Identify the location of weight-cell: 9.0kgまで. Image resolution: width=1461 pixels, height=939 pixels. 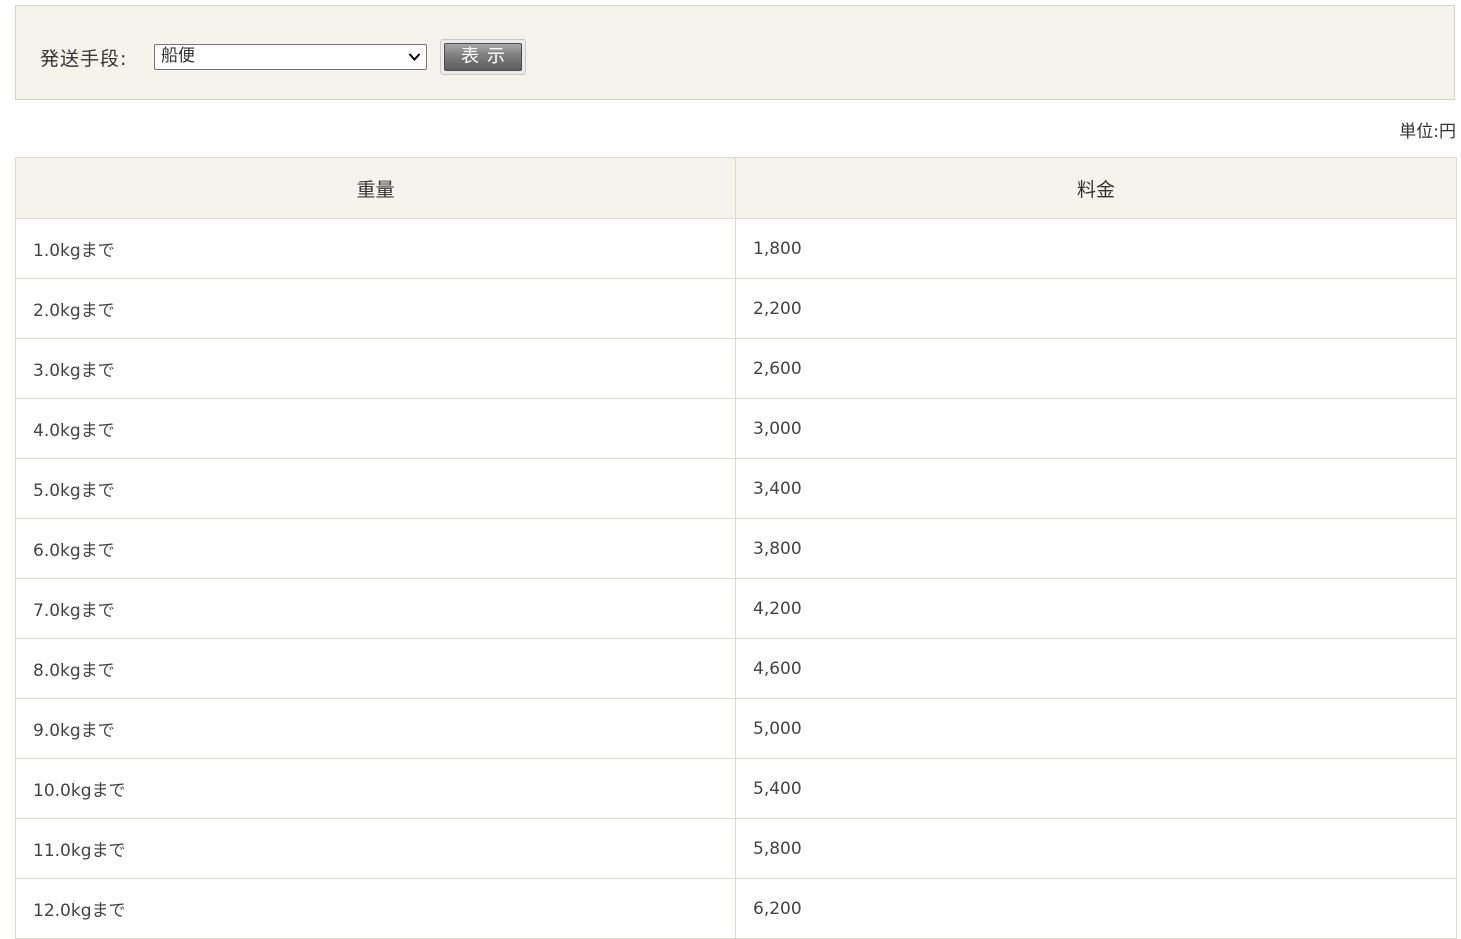
(375, 728).